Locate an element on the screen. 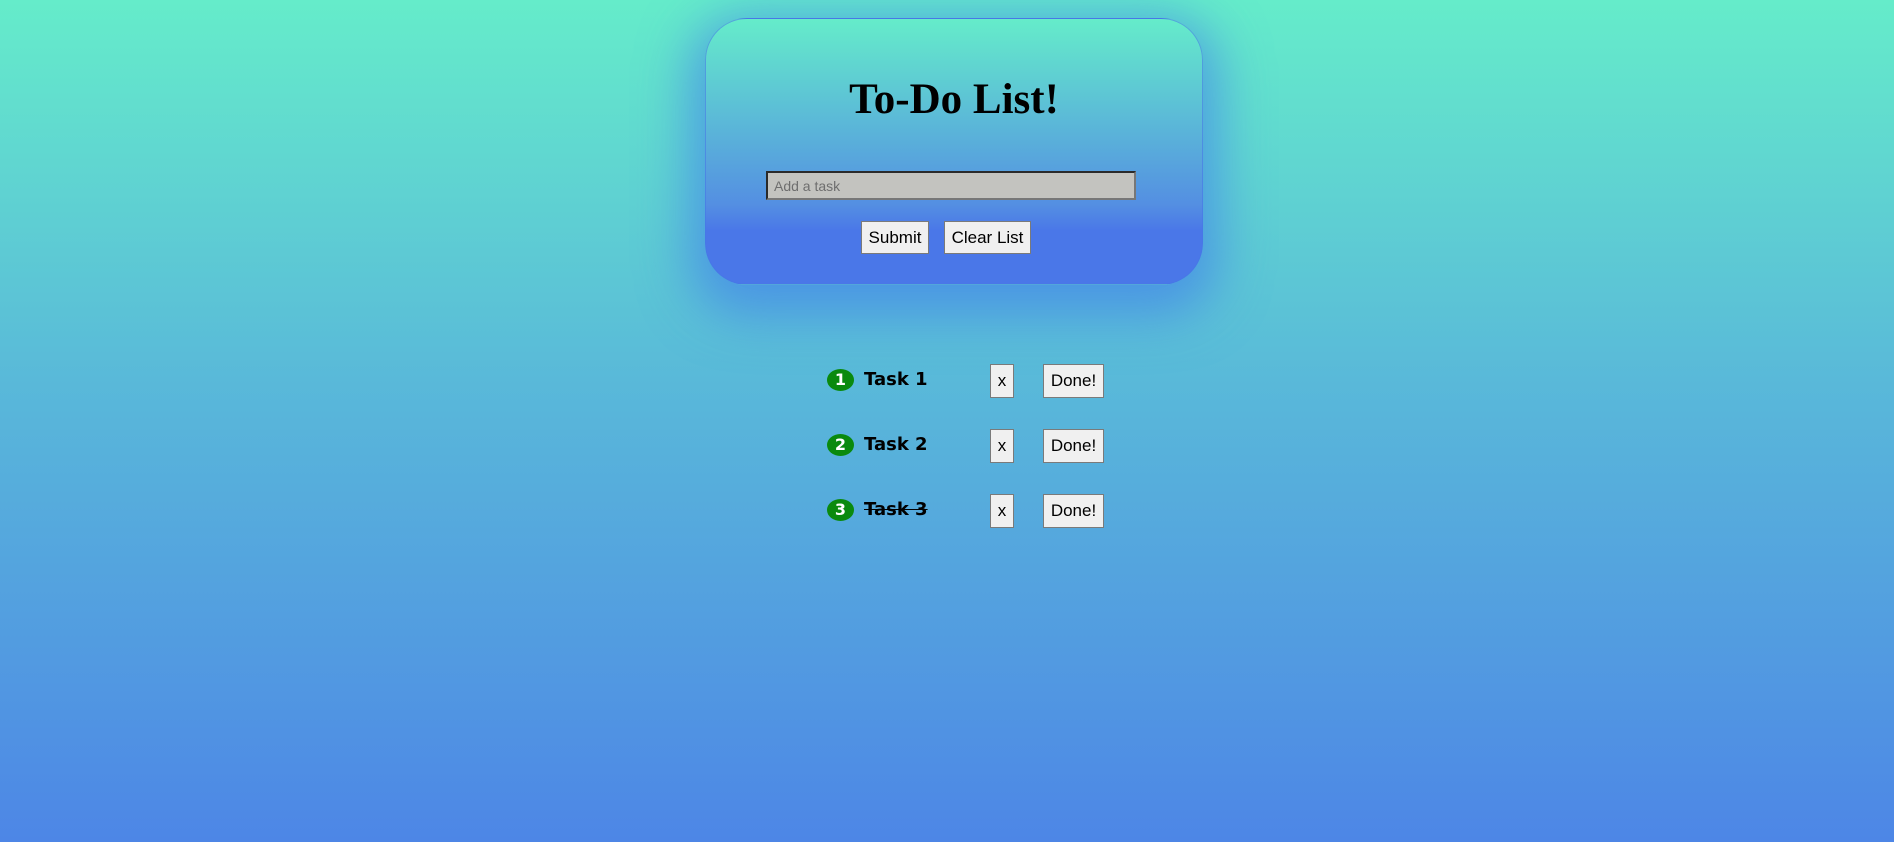 The image size is (1894, 842). task-name-completed: Task 3 is located at coordinates (896, 509).